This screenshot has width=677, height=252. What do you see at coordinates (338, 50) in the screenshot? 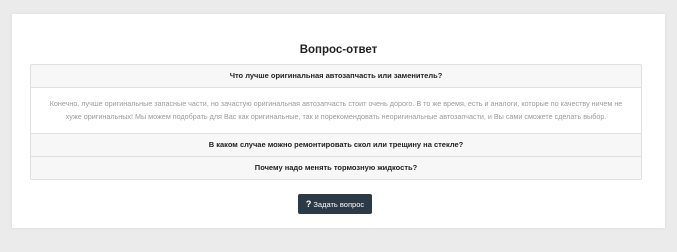
I see `page-title: Вопрос-ответ` at bounding box center [338, 50].